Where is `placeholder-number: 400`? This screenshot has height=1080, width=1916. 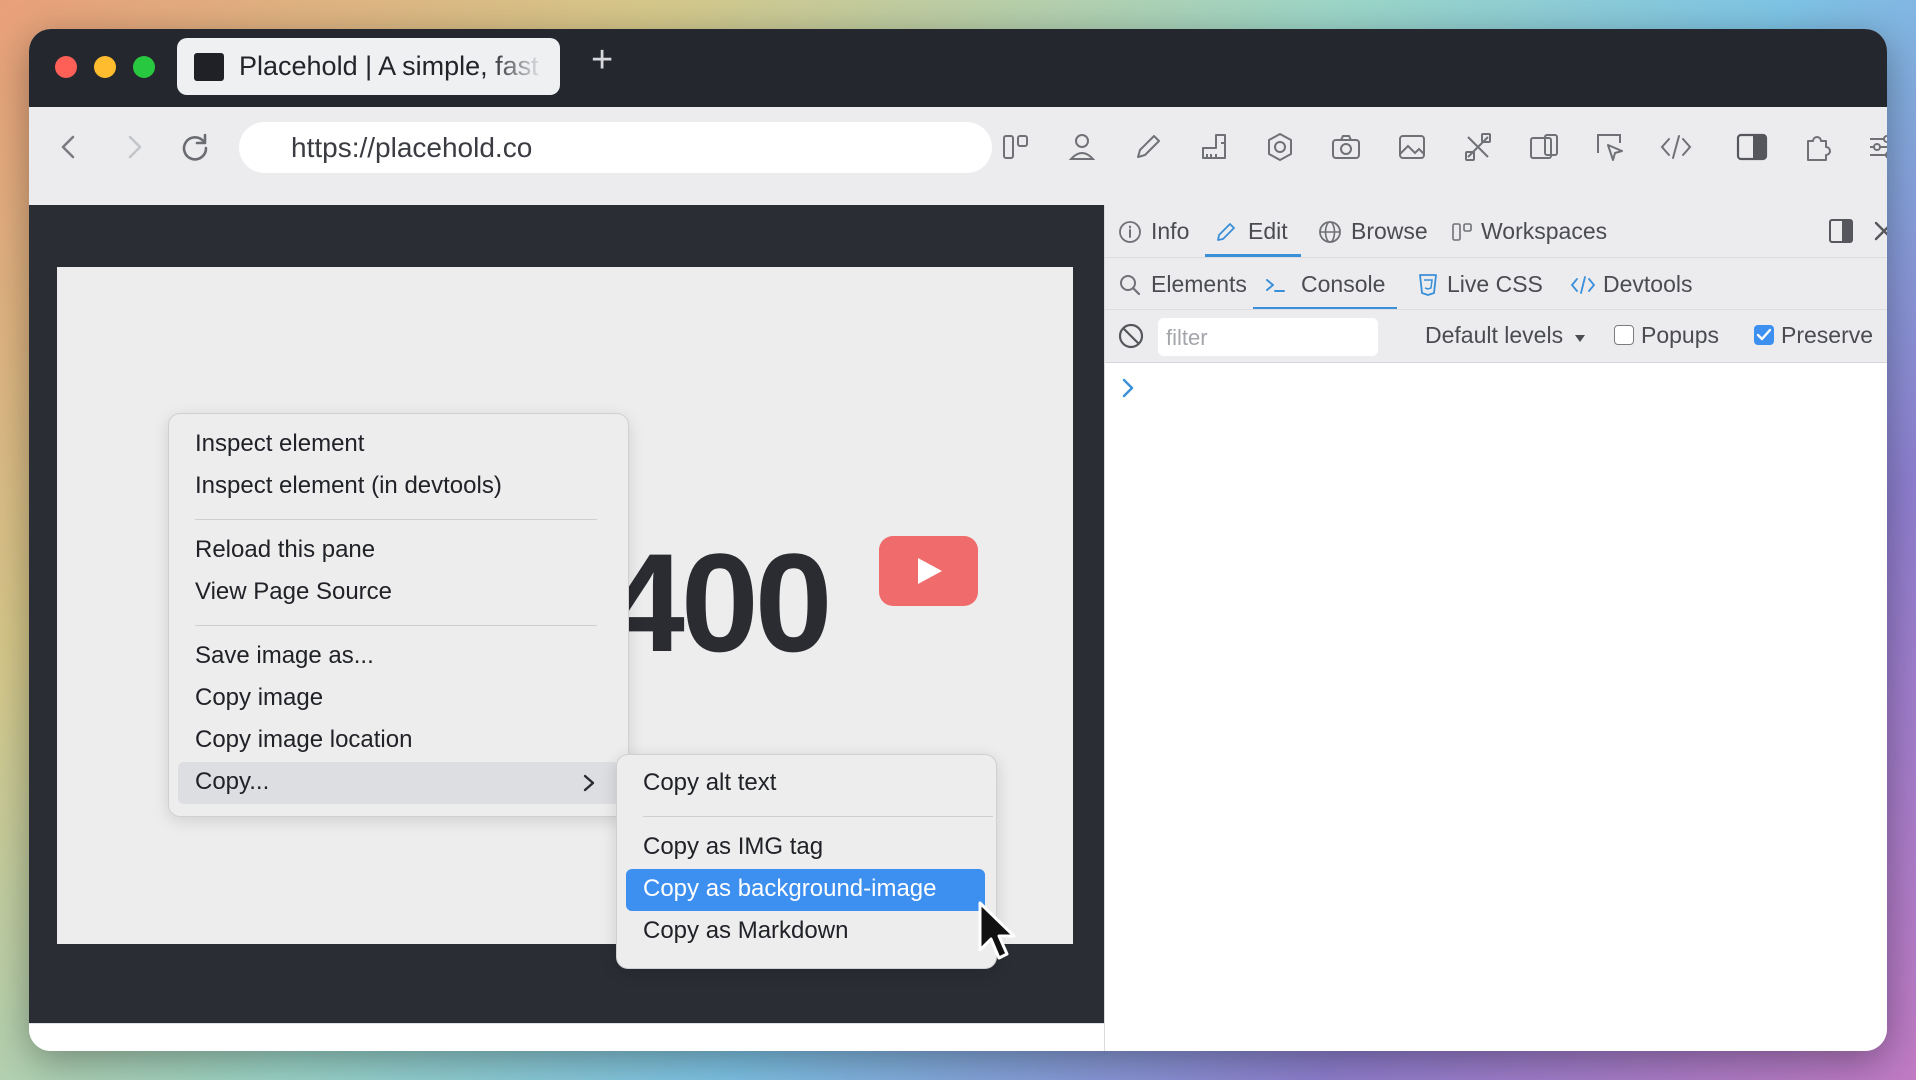
placeholder-number: 400 is located at coordinates (720, 602).